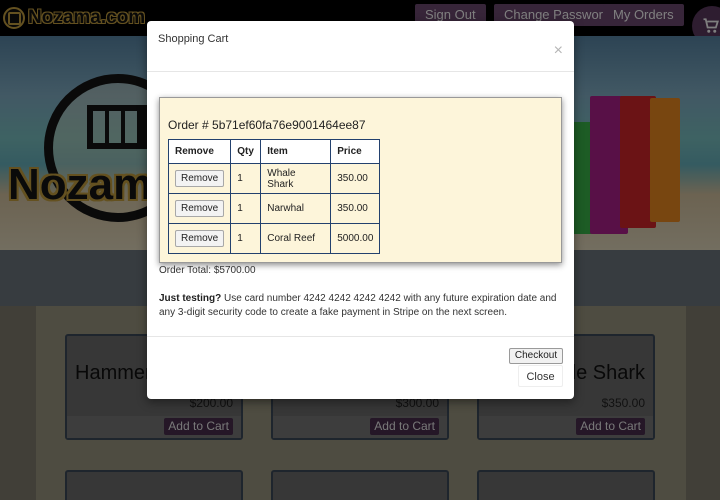 The height and width of the screenshot is (500, 720). I want to click on item-cell: Narwhal, so click(296, 208).